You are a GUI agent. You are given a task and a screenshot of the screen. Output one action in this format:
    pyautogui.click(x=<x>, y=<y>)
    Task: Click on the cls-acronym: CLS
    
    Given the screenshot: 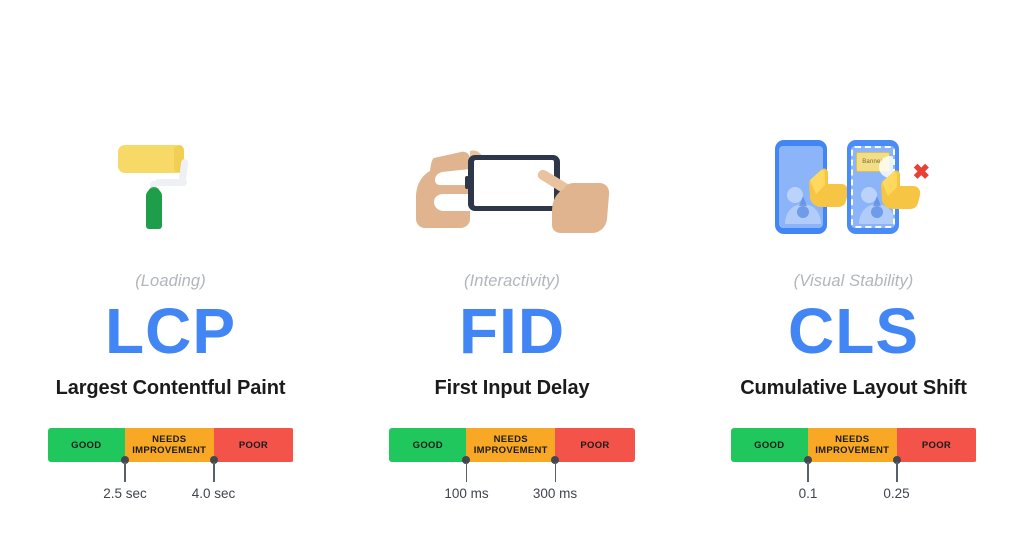 What is the action you would take?
    pyautogui.click(x=853, y=331)
    